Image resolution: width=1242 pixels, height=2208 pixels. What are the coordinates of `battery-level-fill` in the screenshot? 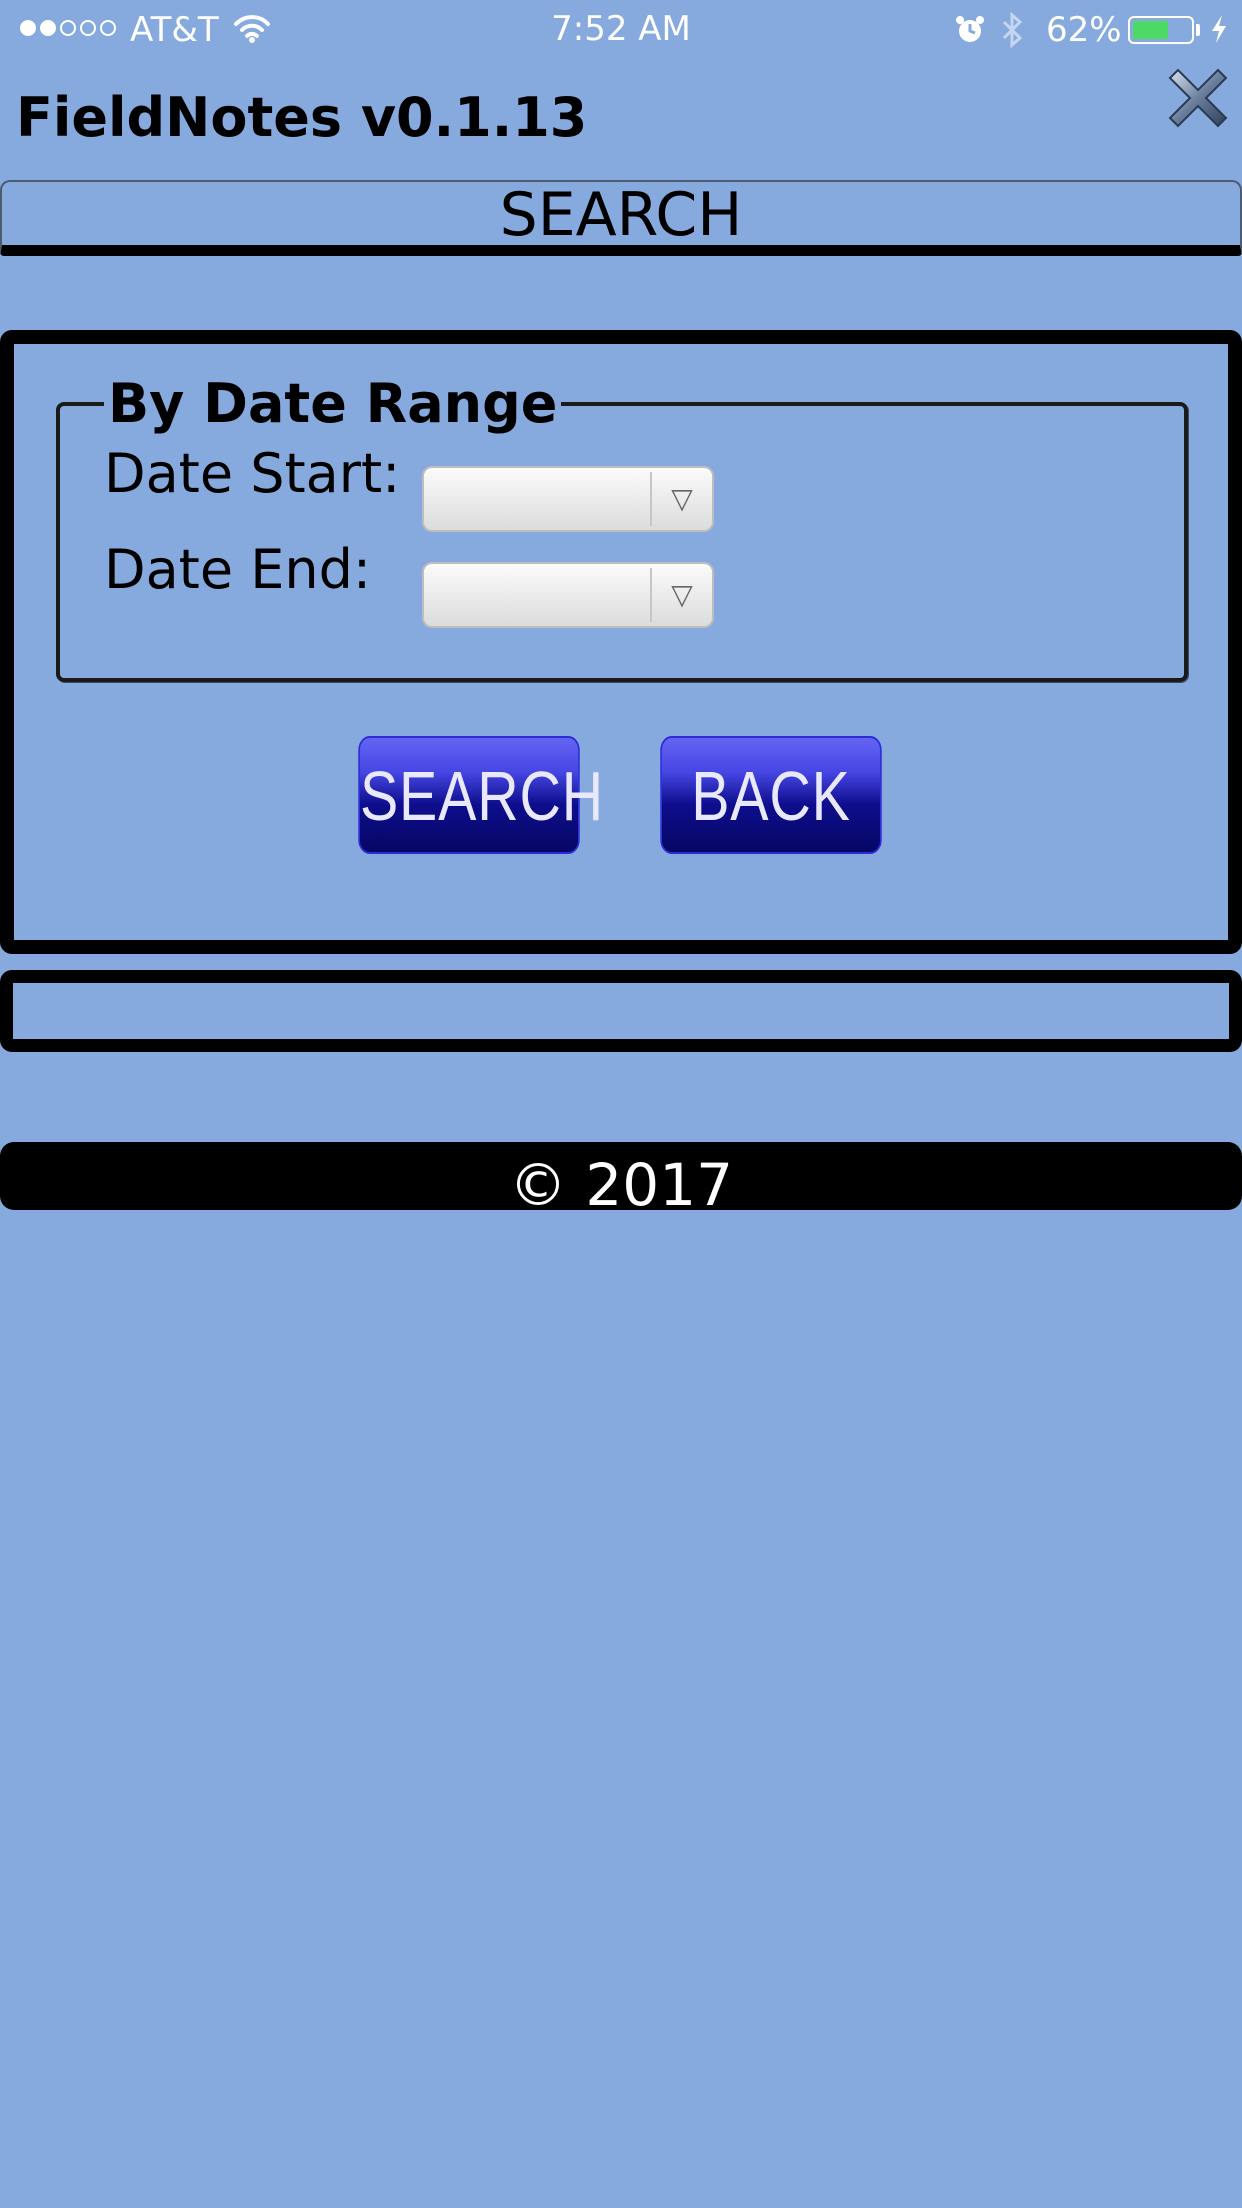 It's located at (1150, 30).